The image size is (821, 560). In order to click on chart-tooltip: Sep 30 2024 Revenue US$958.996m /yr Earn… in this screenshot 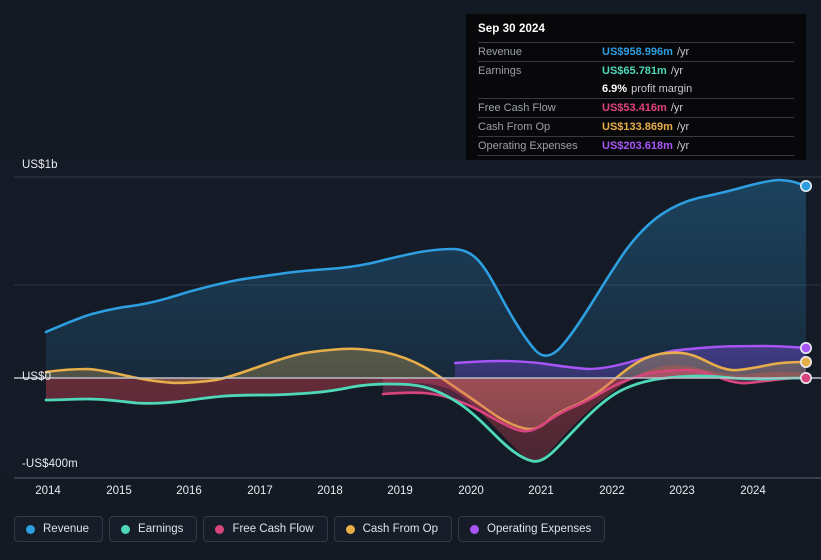, I will do `click(636, 87)`.